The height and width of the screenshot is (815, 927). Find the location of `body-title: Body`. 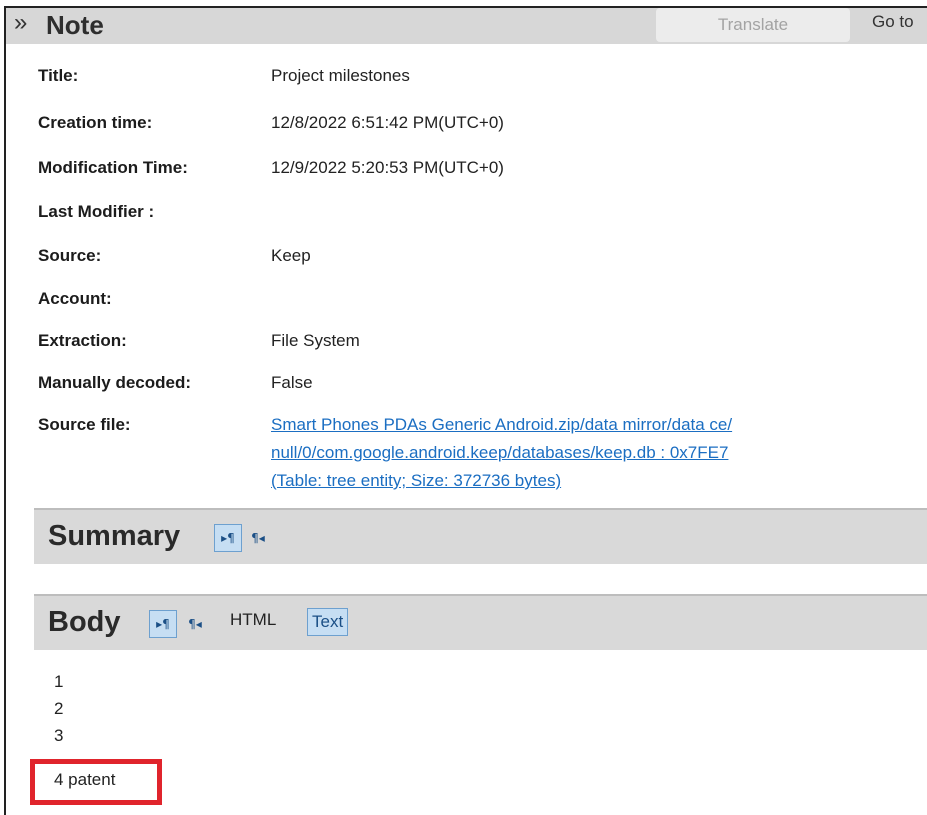

body-title: Body is located at coordinates (84, 622).